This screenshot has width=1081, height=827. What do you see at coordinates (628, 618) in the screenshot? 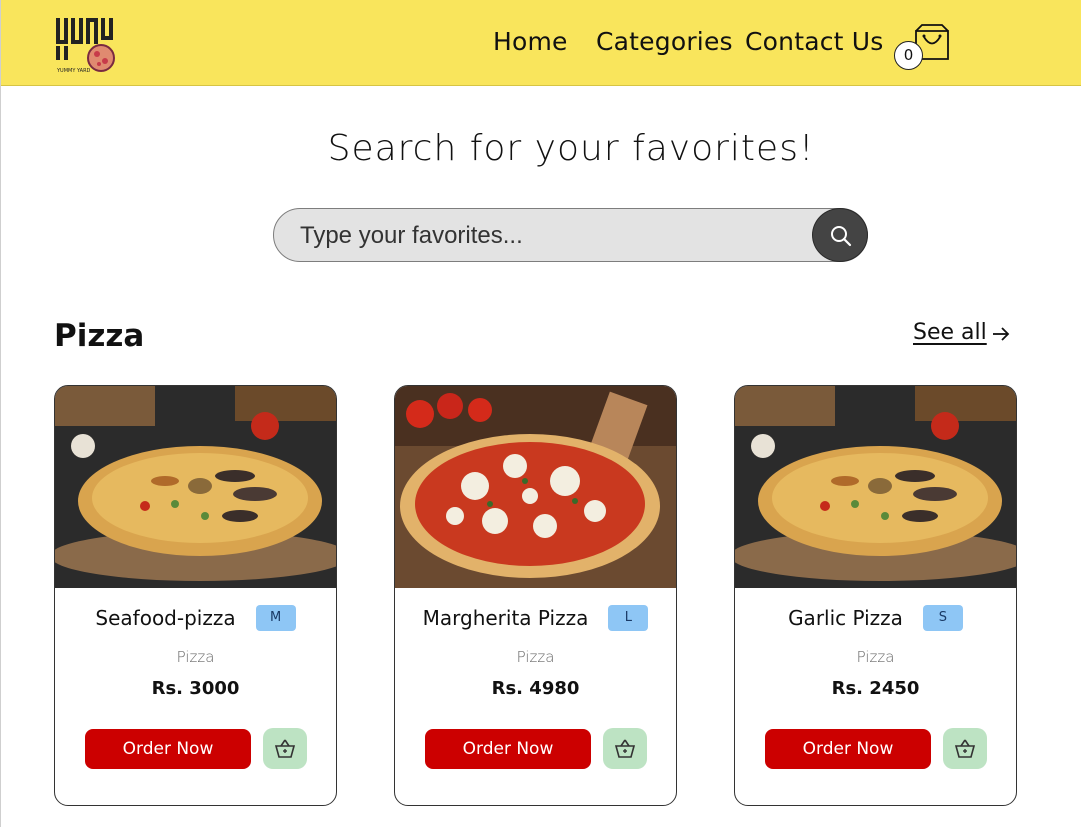
I see `size-badge: L` at bounding box center [628, 618].